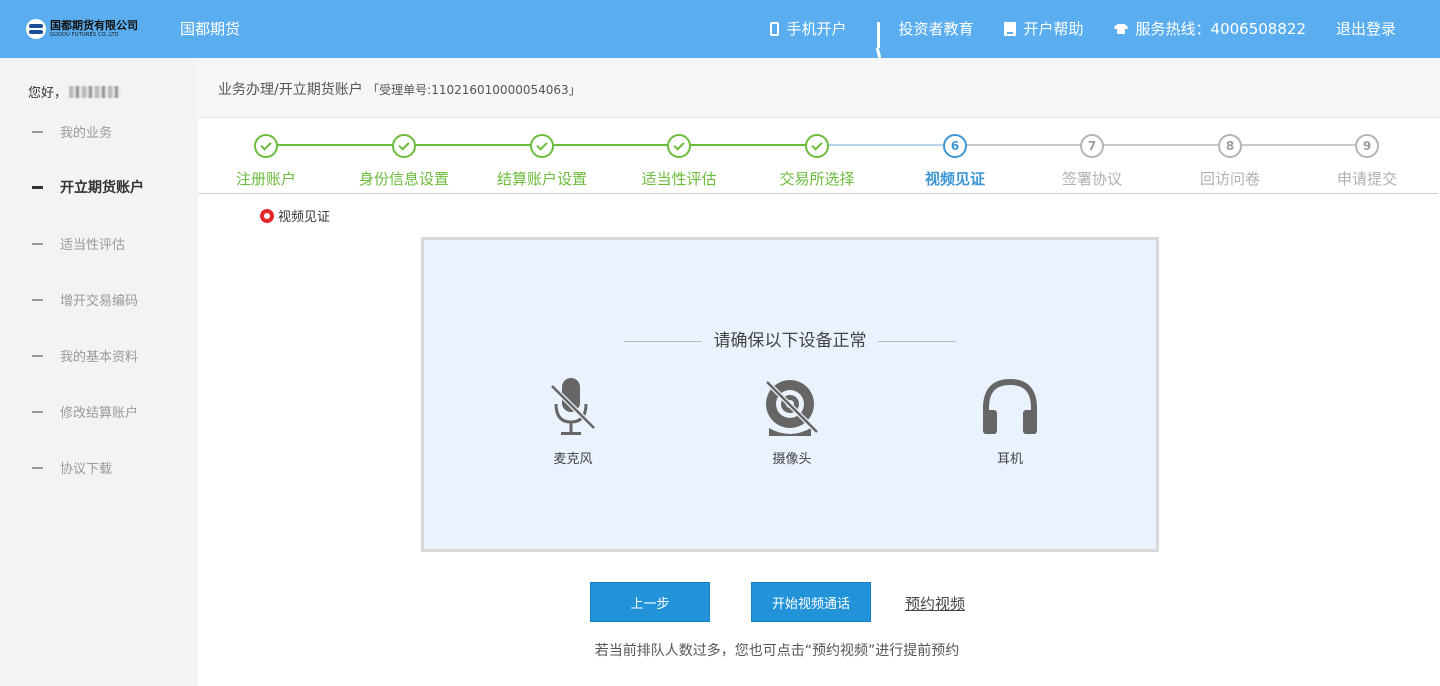  What do you see at coordinates (777, 651) in the screenshot?
I see `queue-hint: 若当前排队人数过多，您也可点击“预约视频”进行提前预约` at bounding box center [777, 651].